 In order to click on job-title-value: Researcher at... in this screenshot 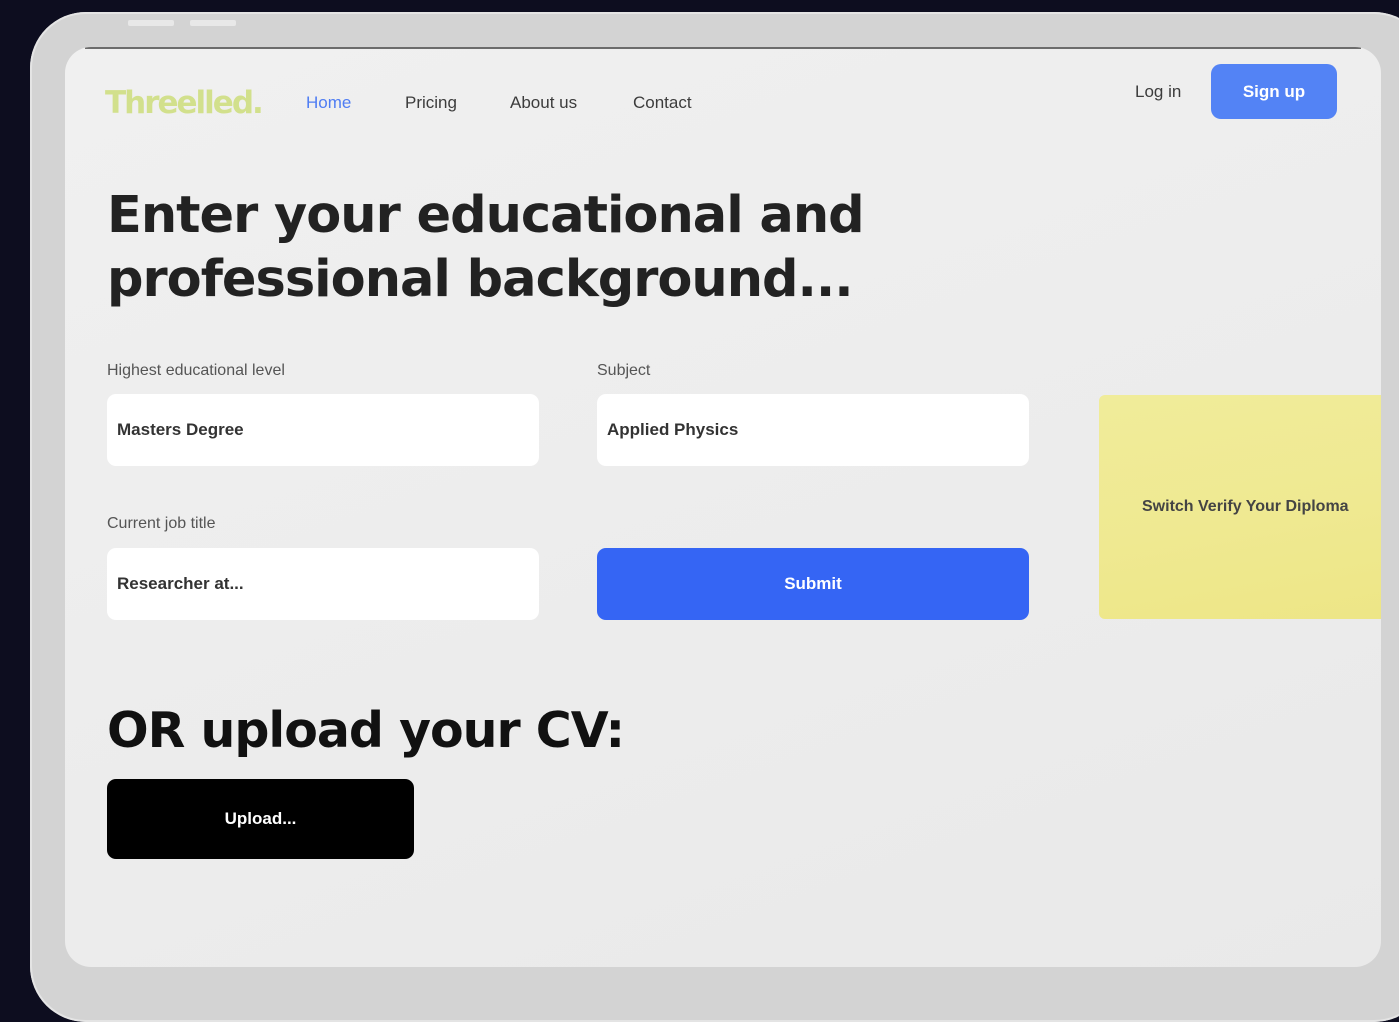, I will do `click(180, 583)`.